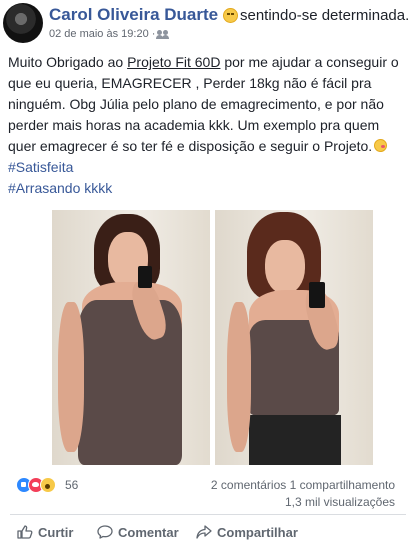 The image size is (416, 546). I want to click on comments-count: 2 comentários, so click(248, 485).